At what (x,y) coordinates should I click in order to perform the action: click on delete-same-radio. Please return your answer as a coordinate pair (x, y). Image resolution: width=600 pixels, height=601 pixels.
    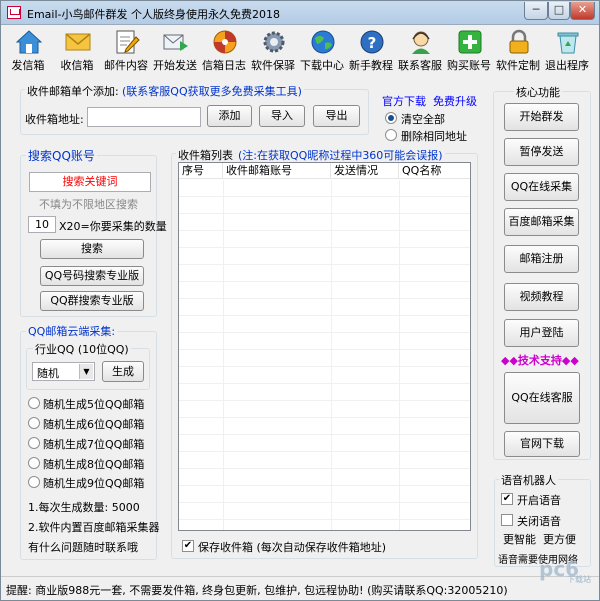
    Looking at the image, I should click on (391, 135).